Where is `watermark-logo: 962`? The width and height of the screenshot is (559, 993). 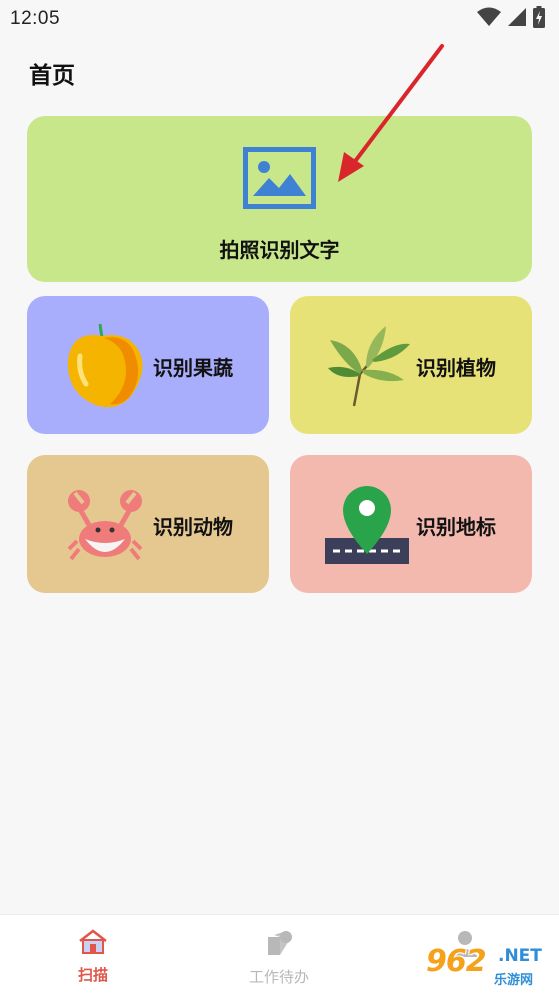
watermark-logo: 962 is located at coordinates (456, 961).